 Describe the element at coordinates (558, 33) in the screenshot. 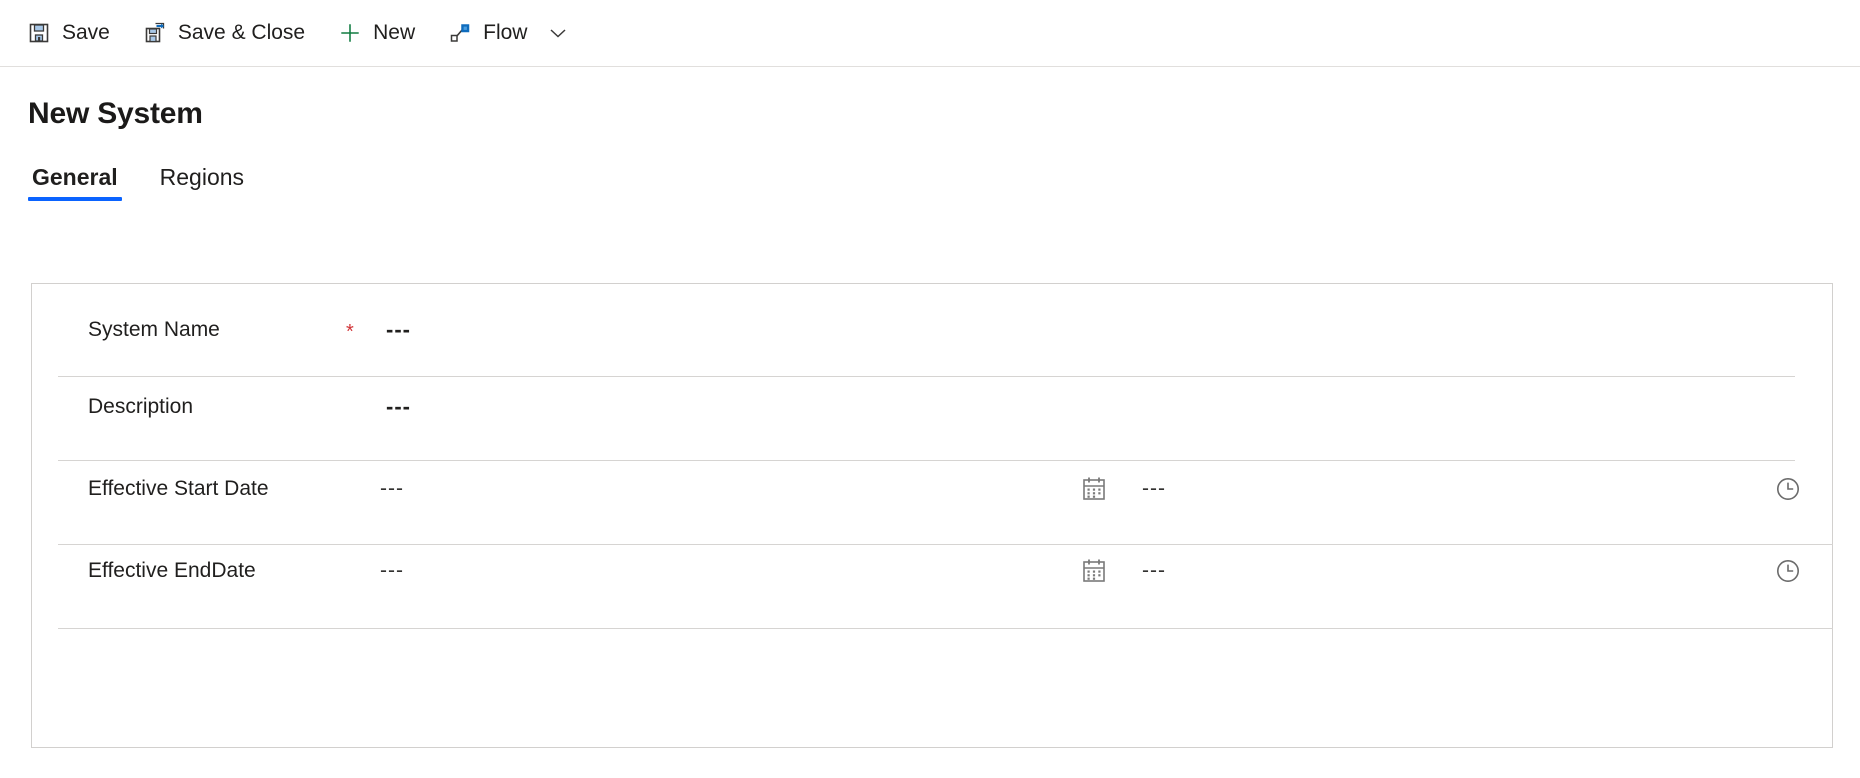

I see `chevron-down-icon` at that location.